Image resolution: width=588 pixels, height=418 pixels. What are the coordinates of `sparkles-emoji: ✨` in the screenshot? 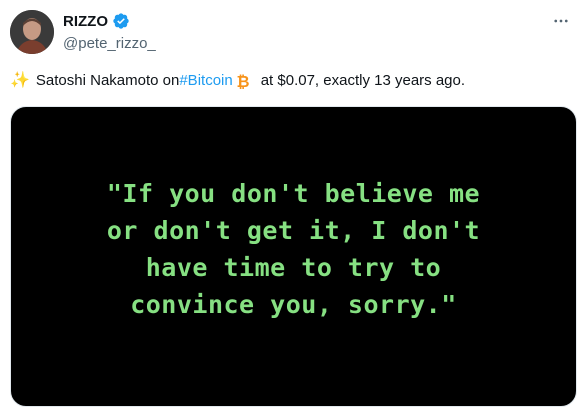 It's located at (20, 80).